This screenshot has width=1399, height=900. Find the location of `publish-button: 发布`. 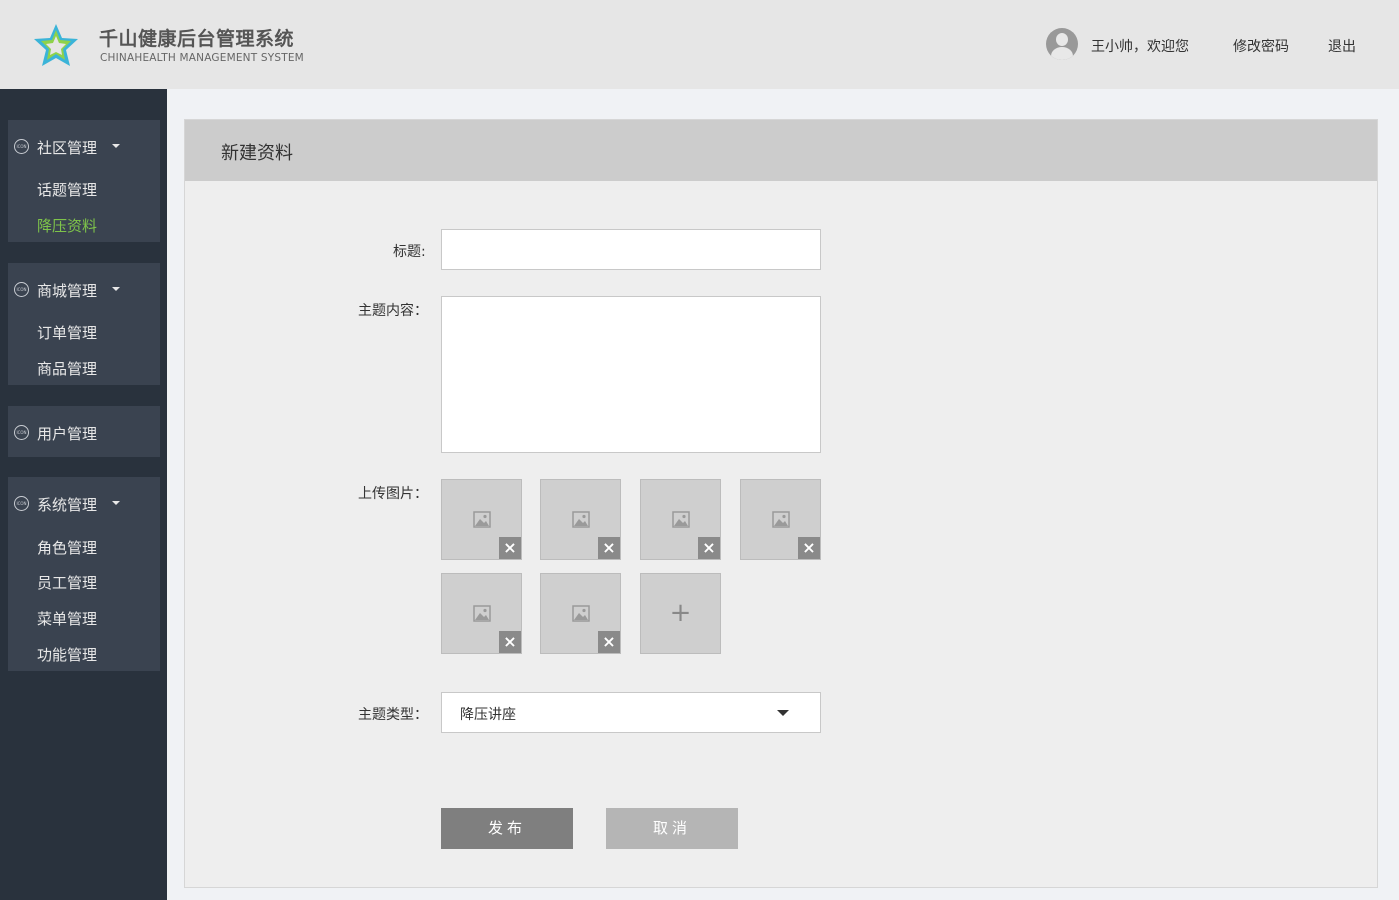

publish-button: 发布 is located at coordinates (507, 828).